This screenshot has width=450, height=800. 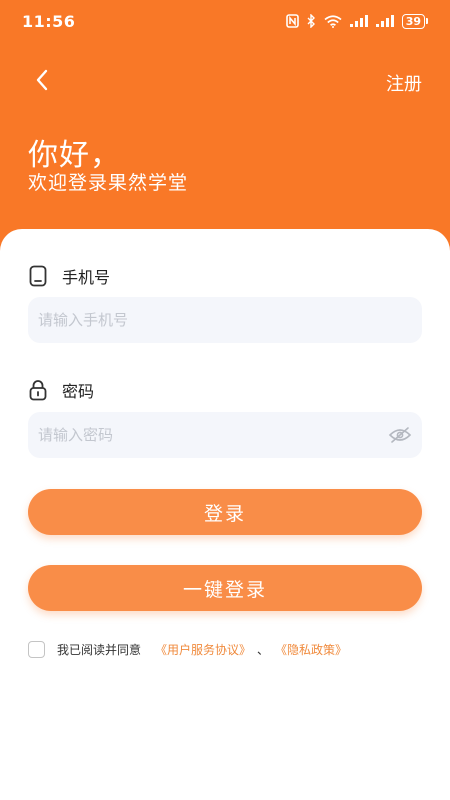 What do you see at coordinates (61, 390) in the screenshot?
I see `password-field-label: 密码` at bounding box center [61, 390].